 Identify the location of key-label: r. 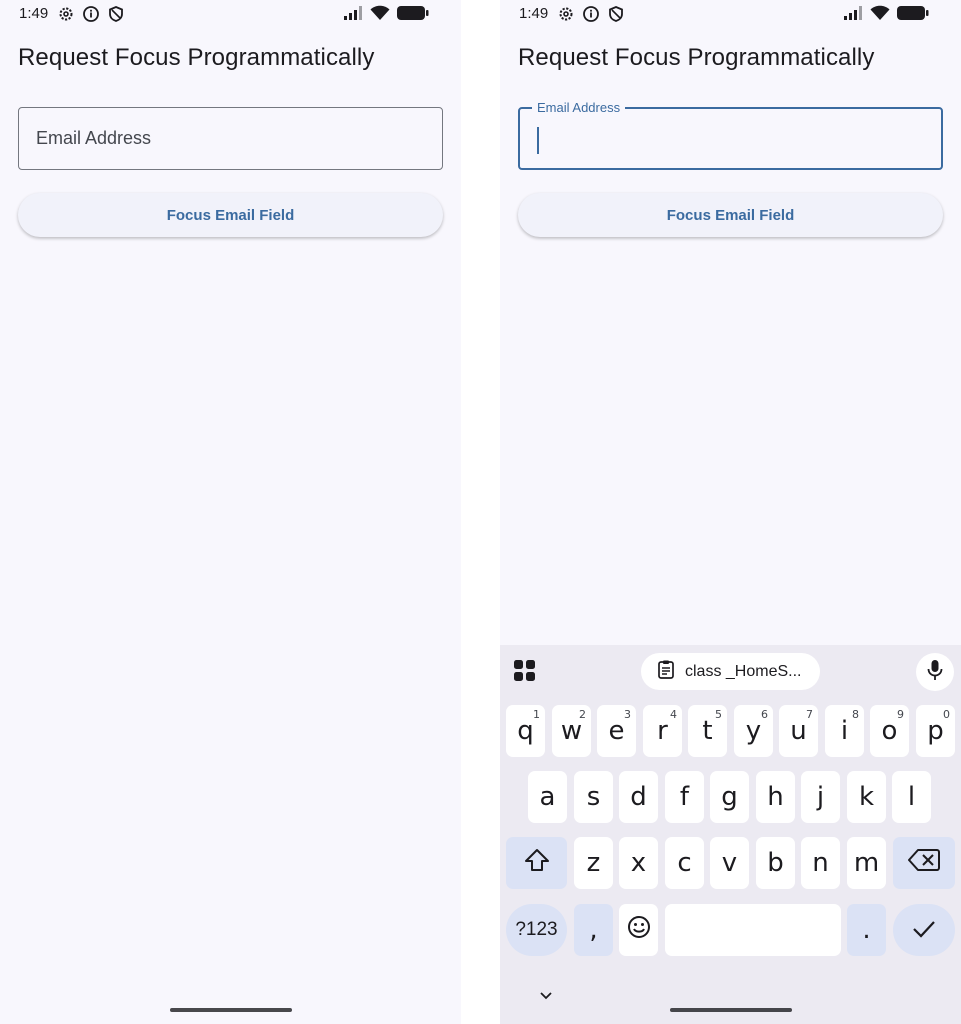
(662, 731).